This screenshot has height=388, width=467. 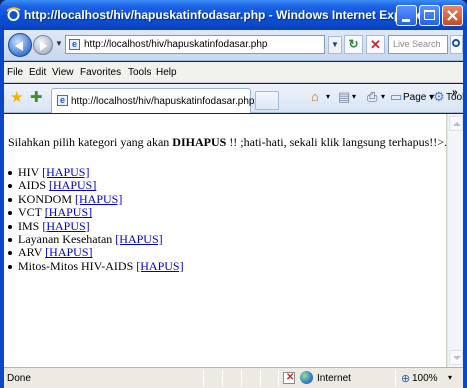 I want to click on zoom-dropdown-icon: ▾, so click(x=450, y=377).